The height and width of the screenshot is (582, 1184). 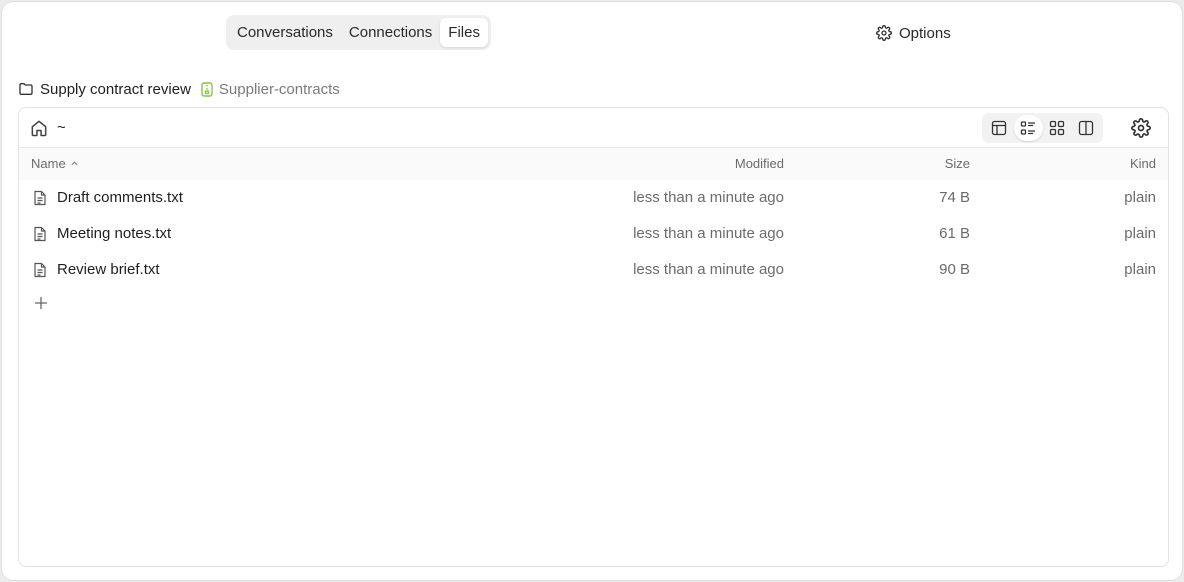 I want to click on project-name: Supply contract review, so click(x=115, y=89).